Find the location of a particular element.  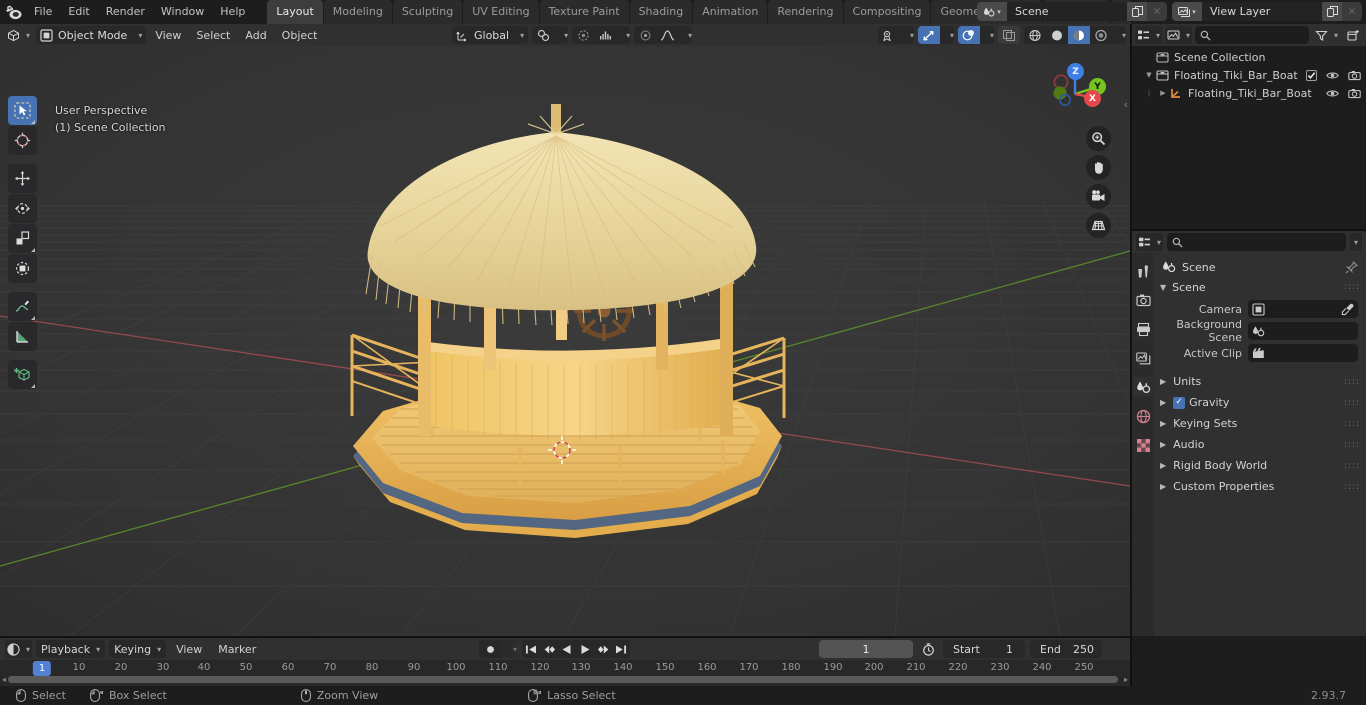

play-button is located at coordinates (585, 649).